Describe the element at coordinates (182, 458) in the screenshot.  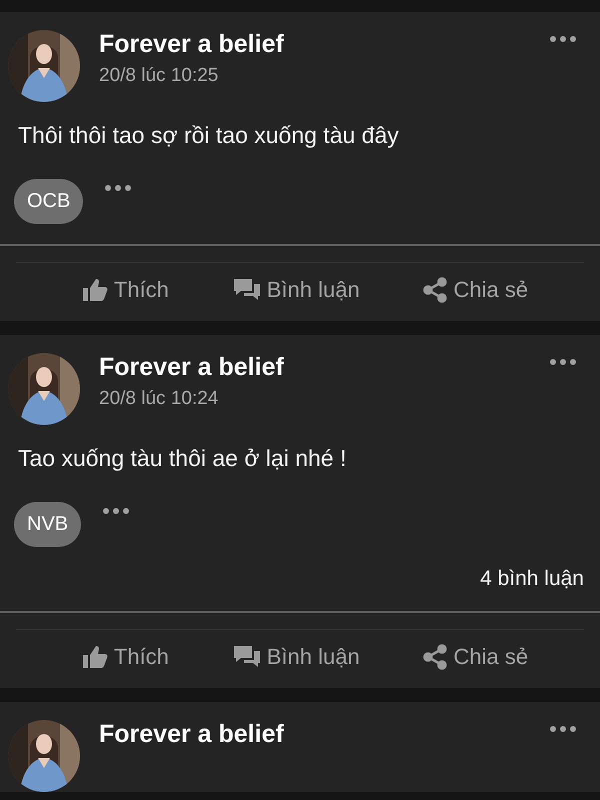
I see `post-text: Tao xuống tàu thôi ae ở lại nhé !` at that location.